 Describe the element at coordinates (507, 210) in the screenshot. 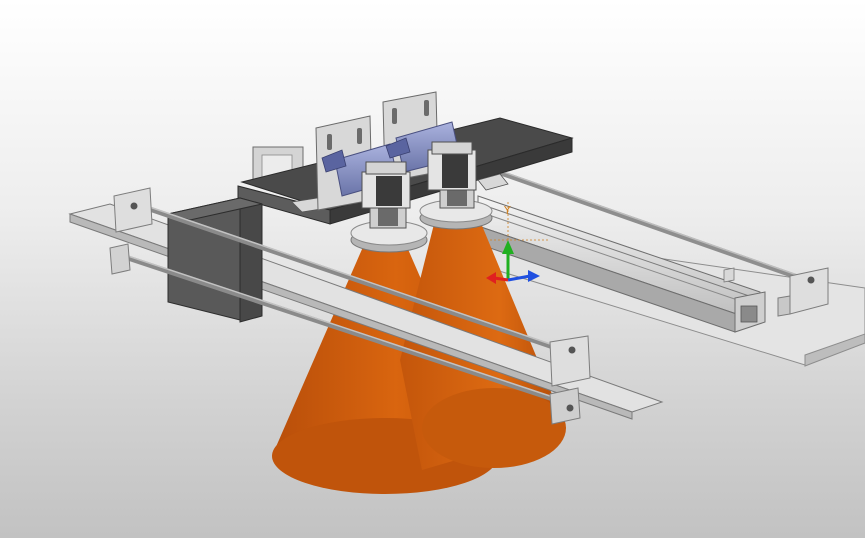

I see `triad-y-label: Y` at that location.